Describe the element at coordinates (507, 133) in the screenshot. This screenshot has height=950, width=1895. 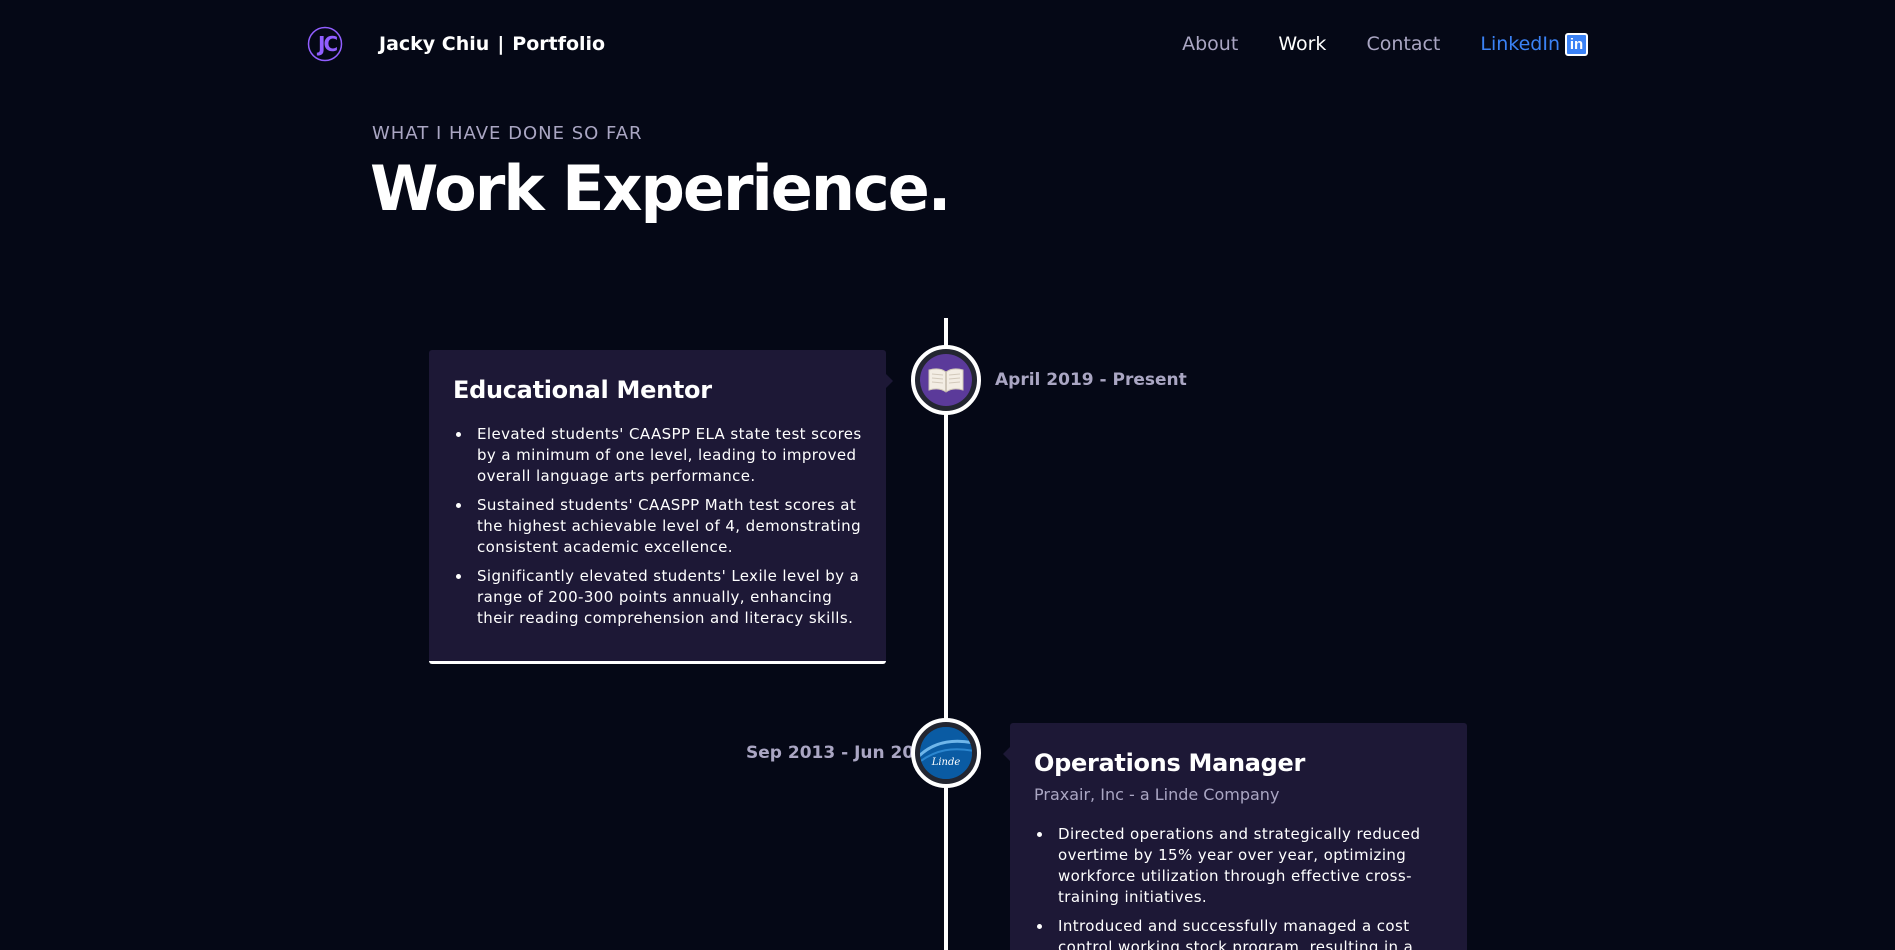
I see `section-subtitle: What I have done so far` at that location.